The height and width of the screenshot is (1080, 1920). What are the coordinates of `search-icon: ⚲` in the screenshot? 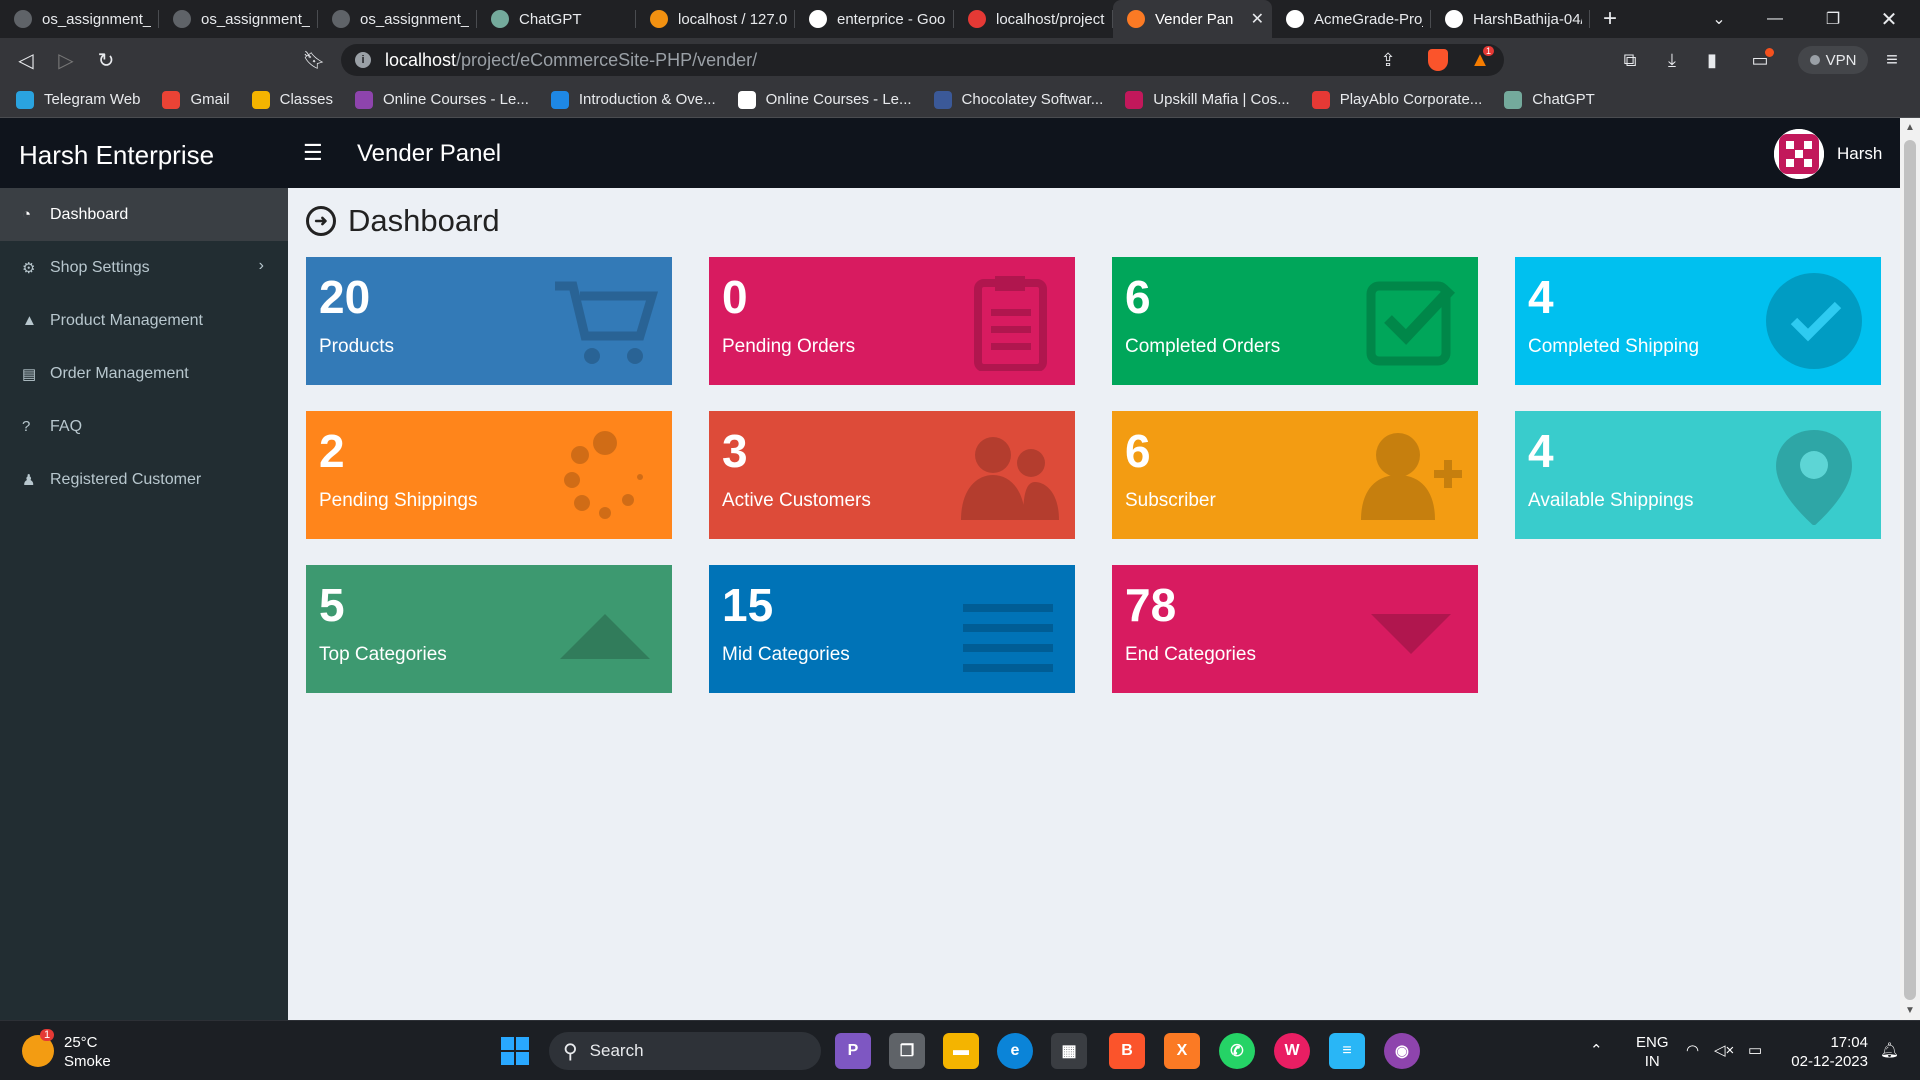 It's located at (570, 1051).